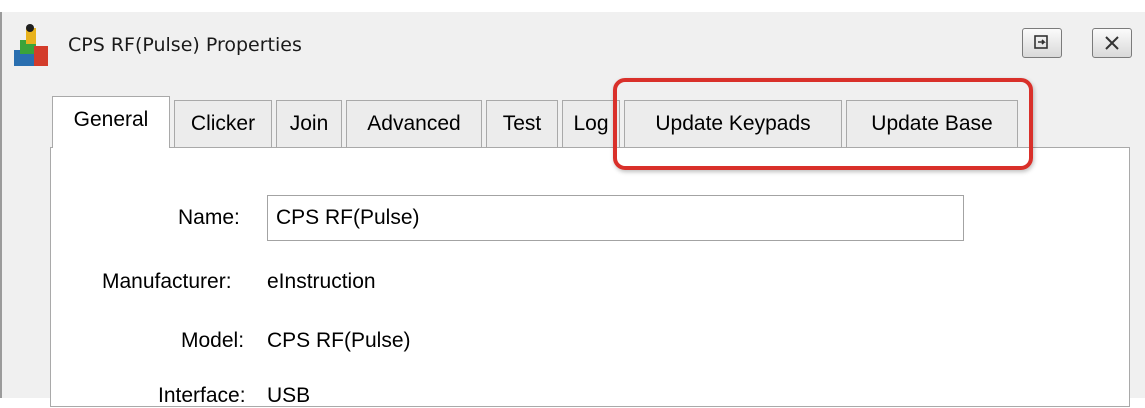  I want to click on window-title: CPS RF(Pulse) Properties, so click(185, 45).